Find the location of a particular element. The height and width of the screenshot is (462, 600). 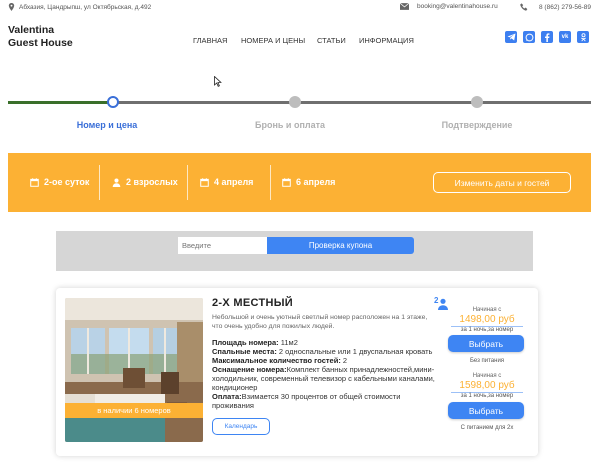

spec-label: Оснащение номера: is located at coordinates (249, 369).